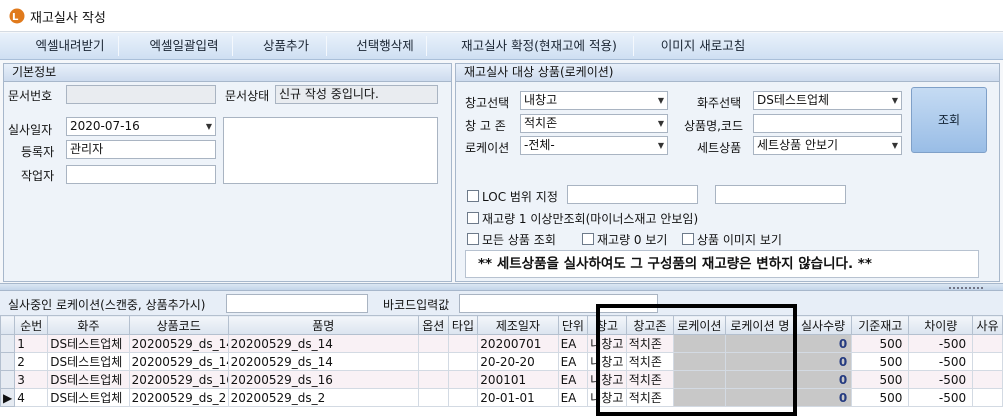 This screenshot has width=1003, height=420. I want to click on column-header-difference: 차이량, so click(941, 325).